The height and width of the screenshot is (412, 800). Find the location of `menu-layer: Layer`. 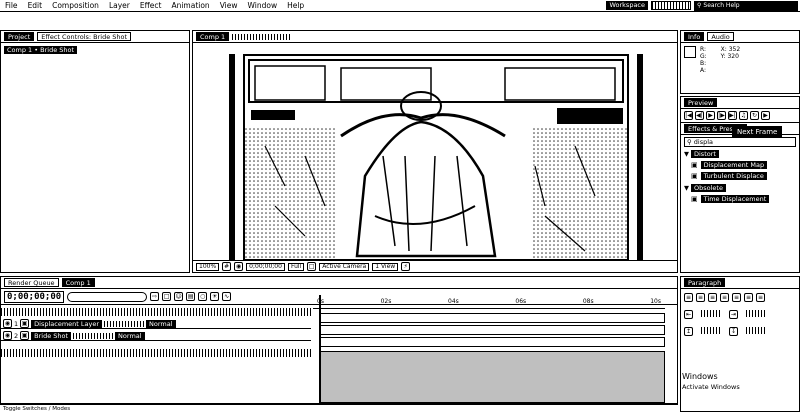

menu-layer: Layer is located at coordinates (119, 5).